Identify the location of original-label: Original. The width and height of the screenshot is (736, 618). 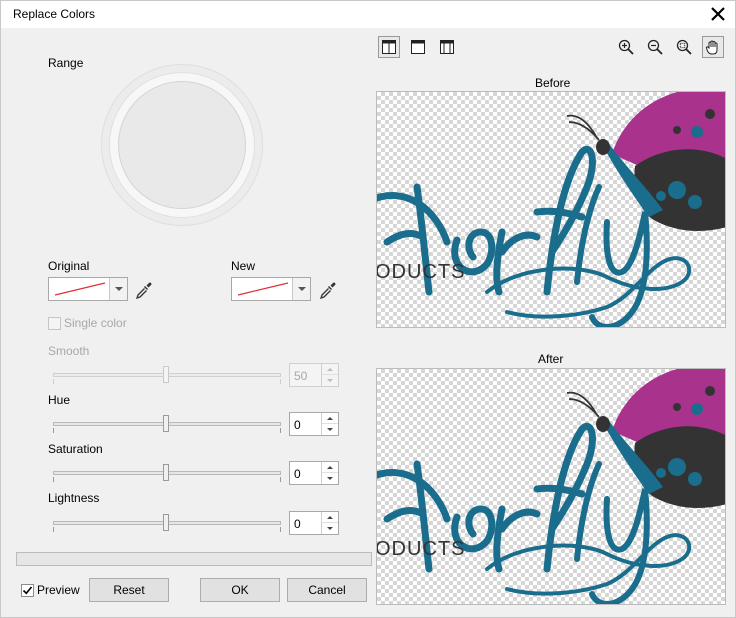
(69, 266).